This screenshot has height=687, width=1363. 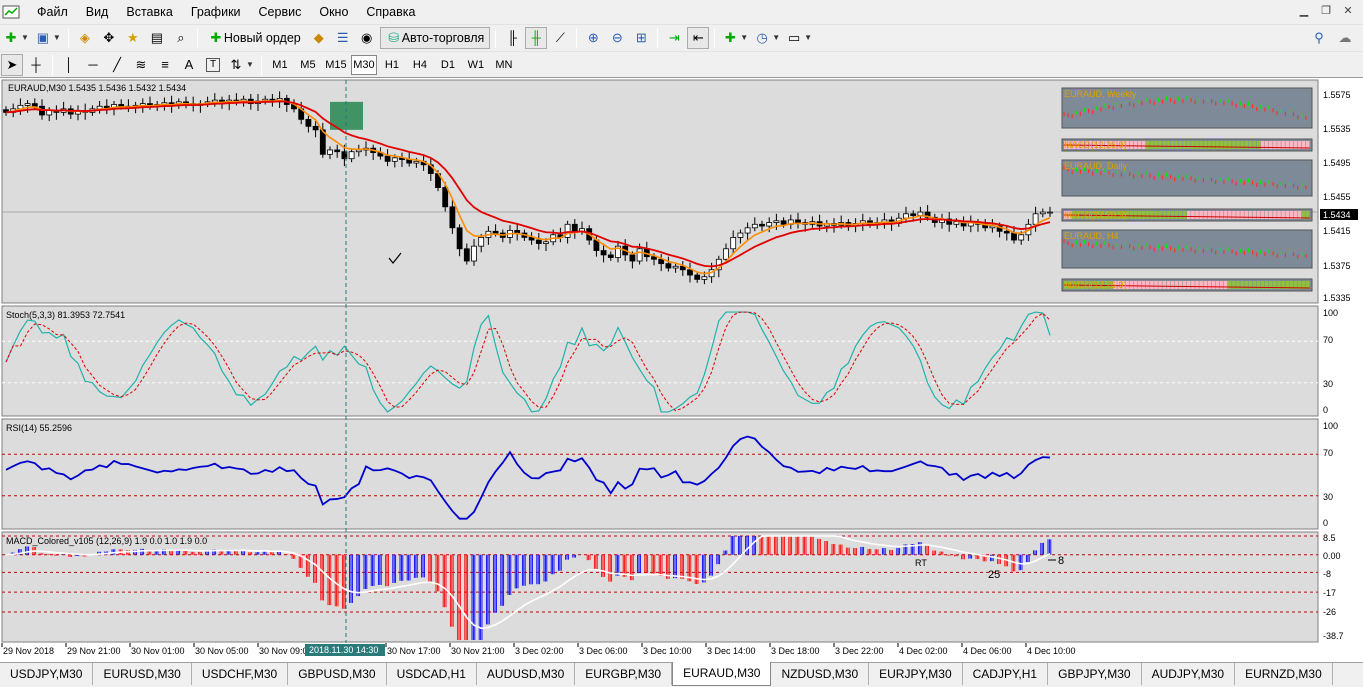 What do you see at coordinates (593, 38) in the screenshot?
I see `zoom-in-button: ⊕` at bounding box center [593, 38].